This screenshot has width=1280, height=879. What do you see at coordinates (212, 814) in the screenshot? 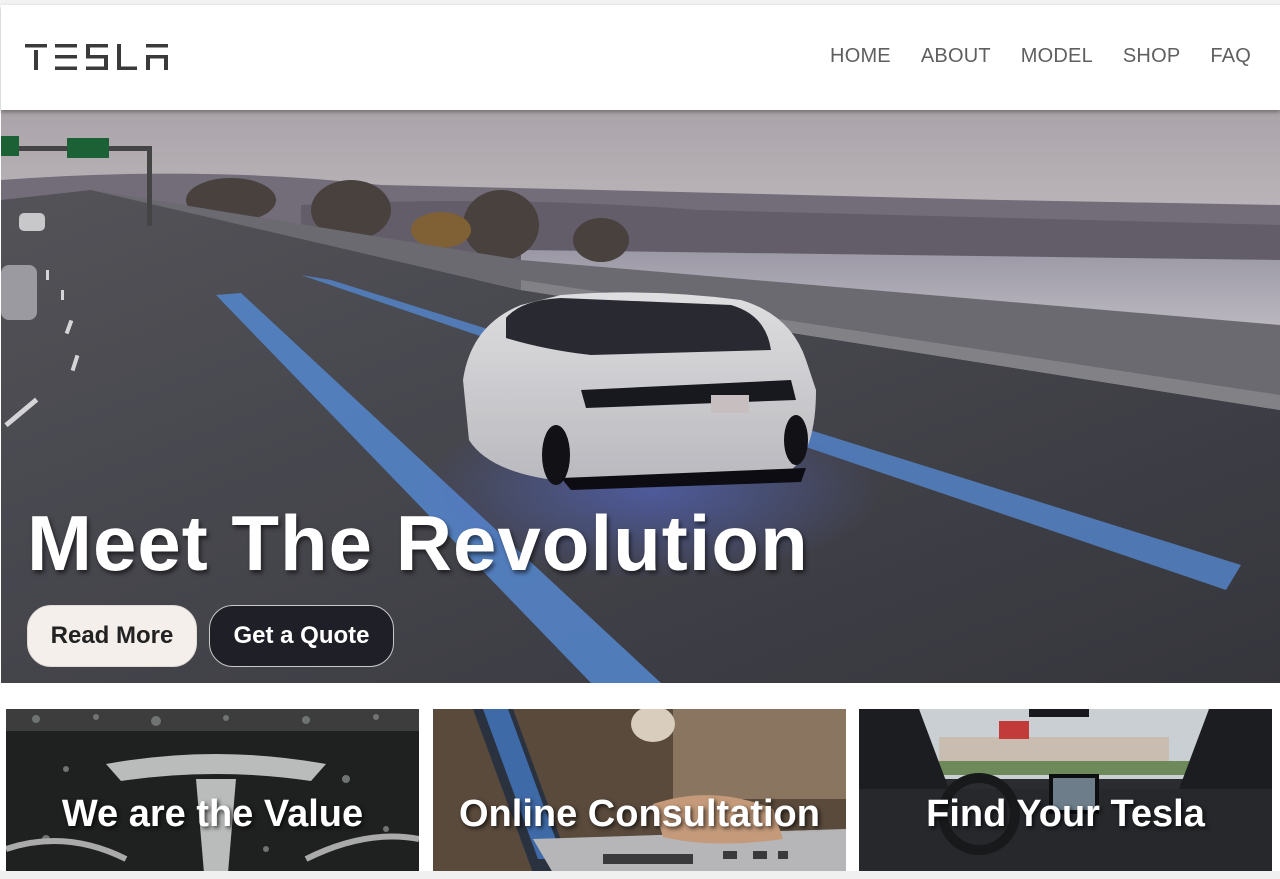
I see `card-value-title: We are the Value` at bounding box center [212, 814].